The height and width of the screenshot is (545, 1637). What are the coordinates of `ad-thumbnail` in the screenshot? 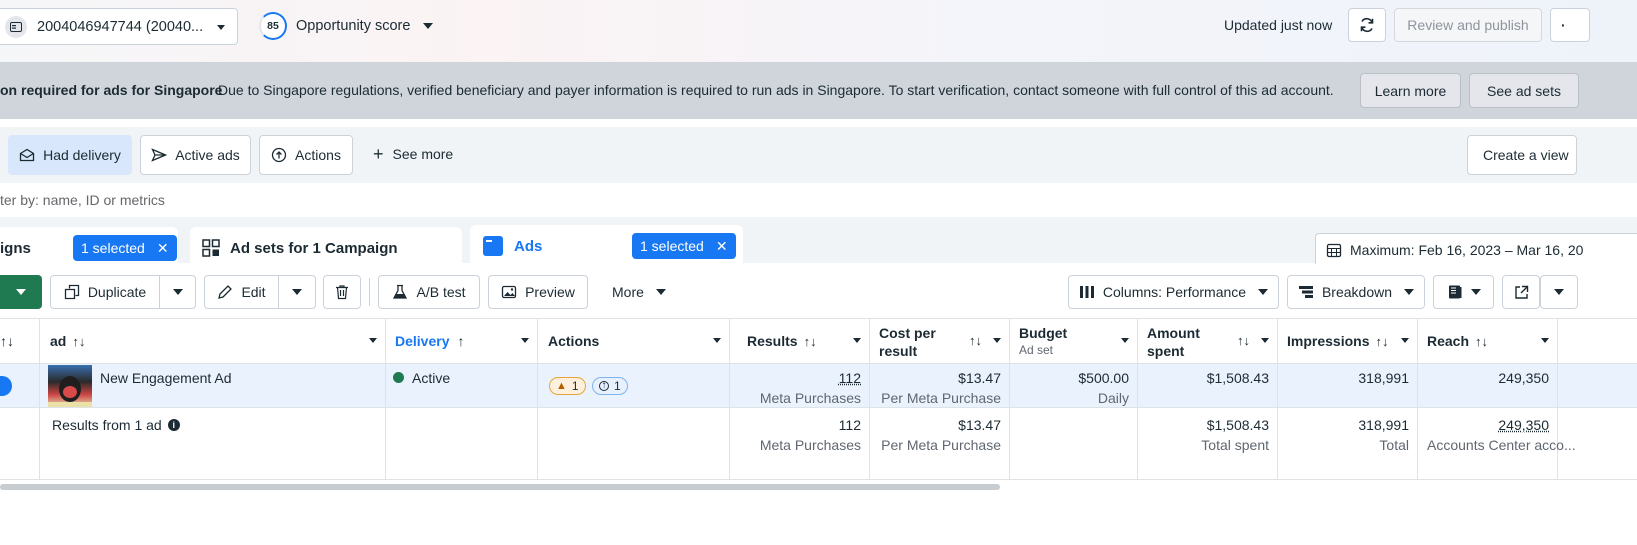 It's located at (70, 386).